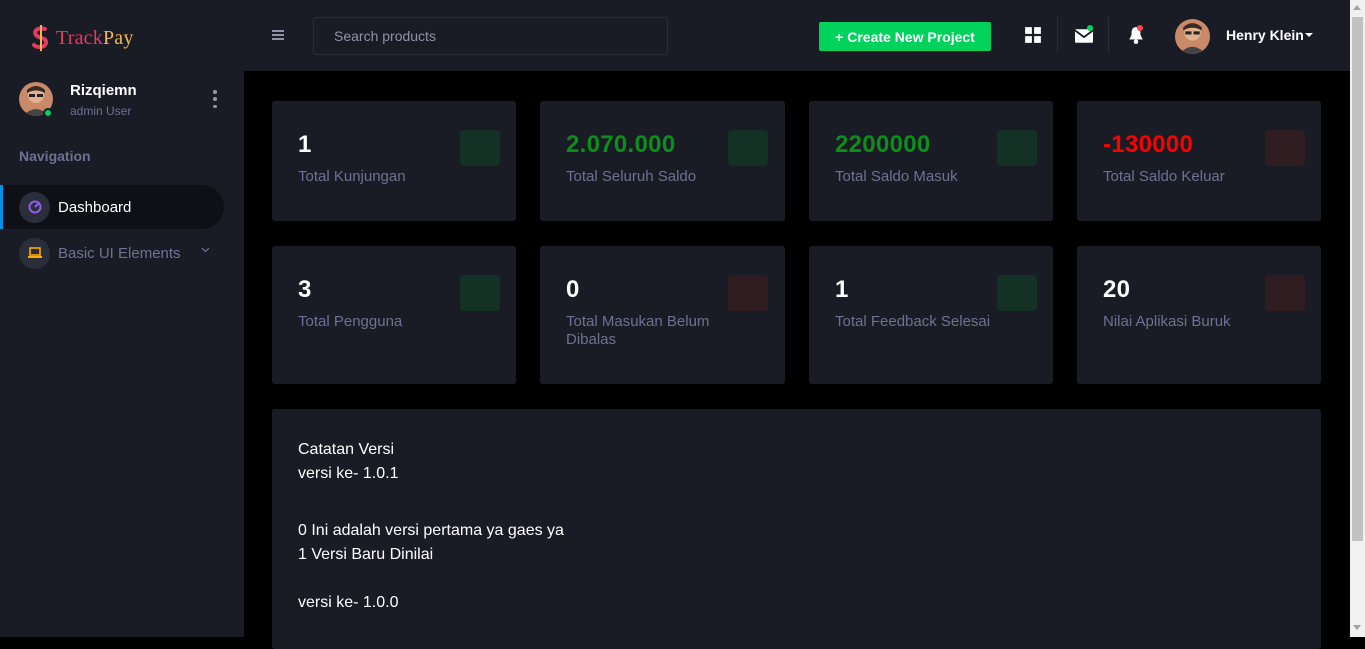 Image resolution: width=1365 pixels, height=649 pixels. What do you see at coordinates (34, 253) in the screenshot?
I see `laptop-icon` at bounding box center [34, 253].